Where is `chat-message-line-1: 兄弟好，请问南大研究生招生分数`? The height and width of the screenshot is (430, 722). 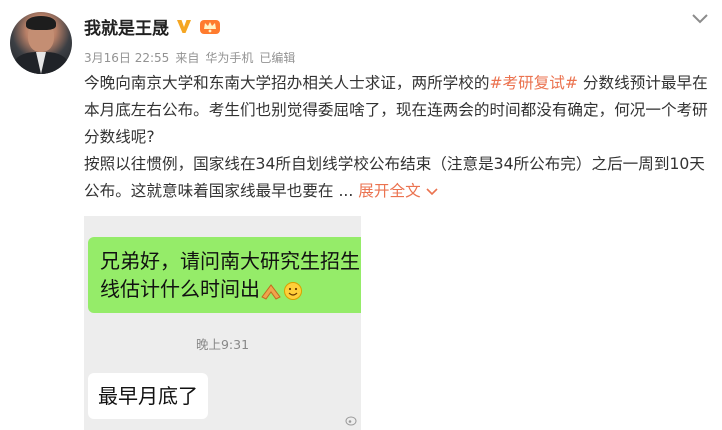
chat-message-line-1: 兄弟好，请问南大研究生招生分数 is located at coordinates (230, 261).